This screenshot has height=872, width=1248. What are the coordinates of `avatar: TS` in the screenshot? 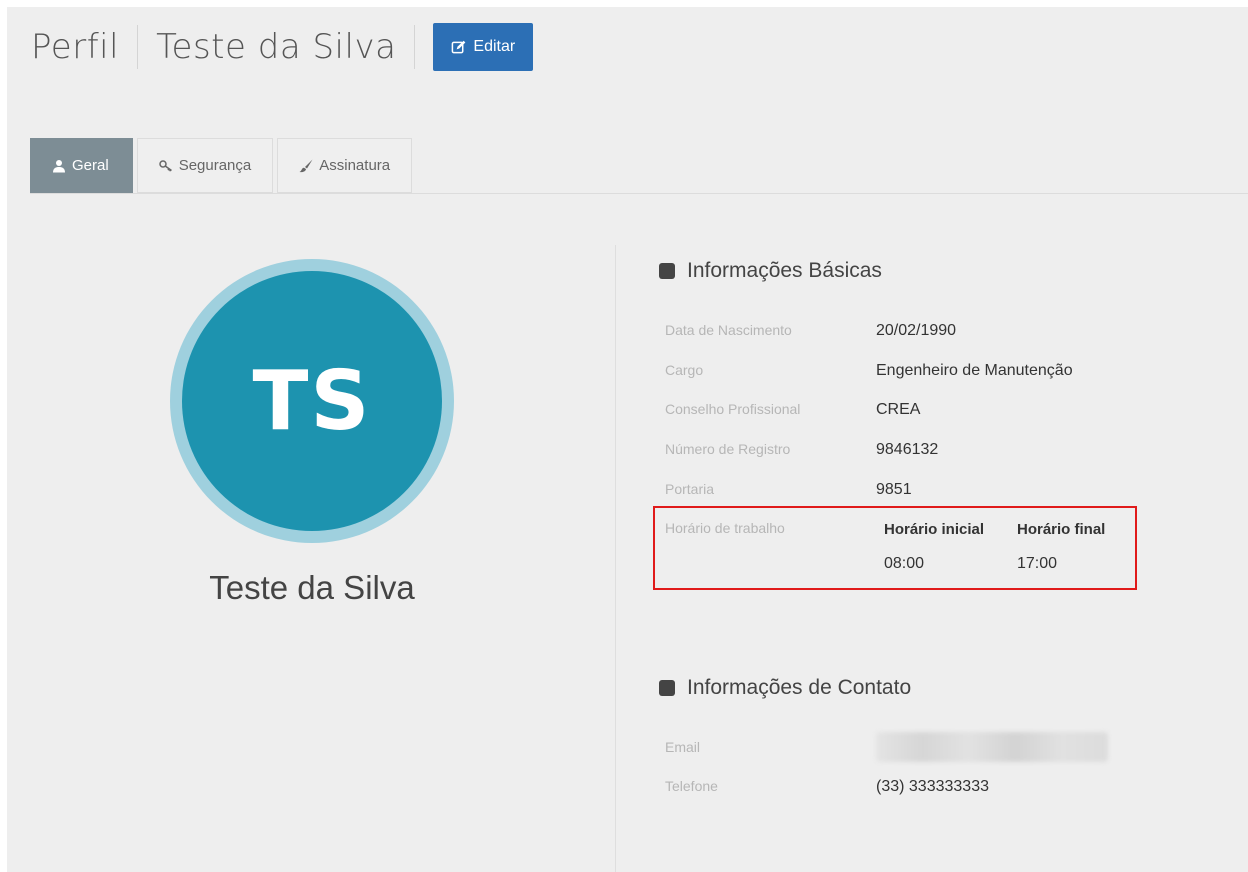 It's located at (312, 401).